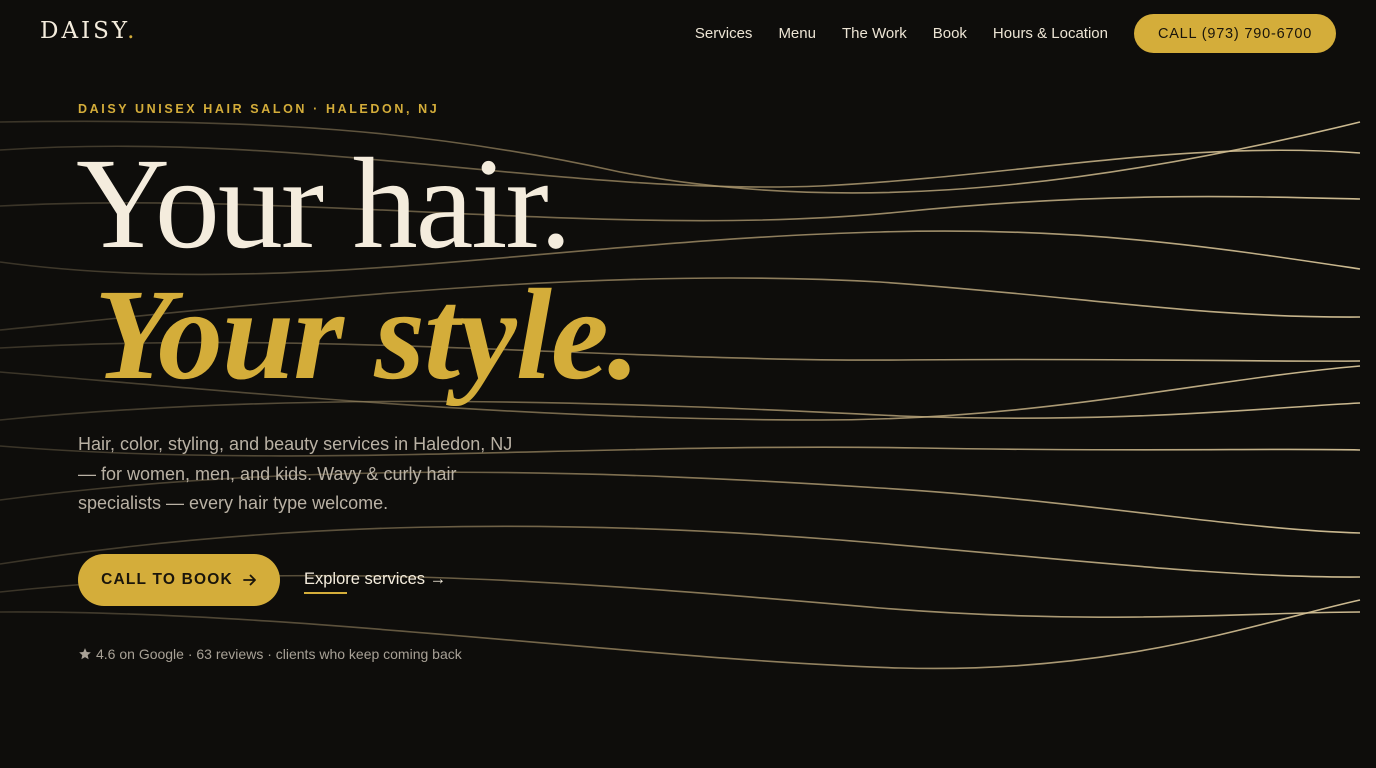 The height and width of the screenshot is (768, 1376). Describe the element at coordinates (84, 31) in the screenshot. I see `logo-text: DAISY` at that location.